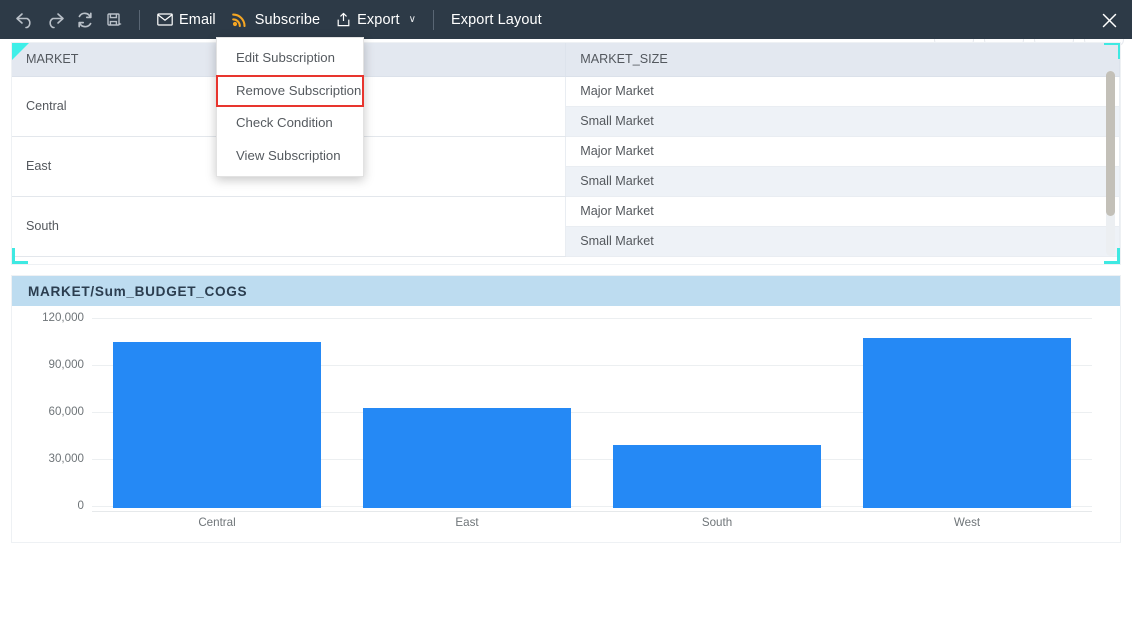 The height and width of the screenshot is (631, 1132). I want to click on export-label: Export, so click(378, 19).